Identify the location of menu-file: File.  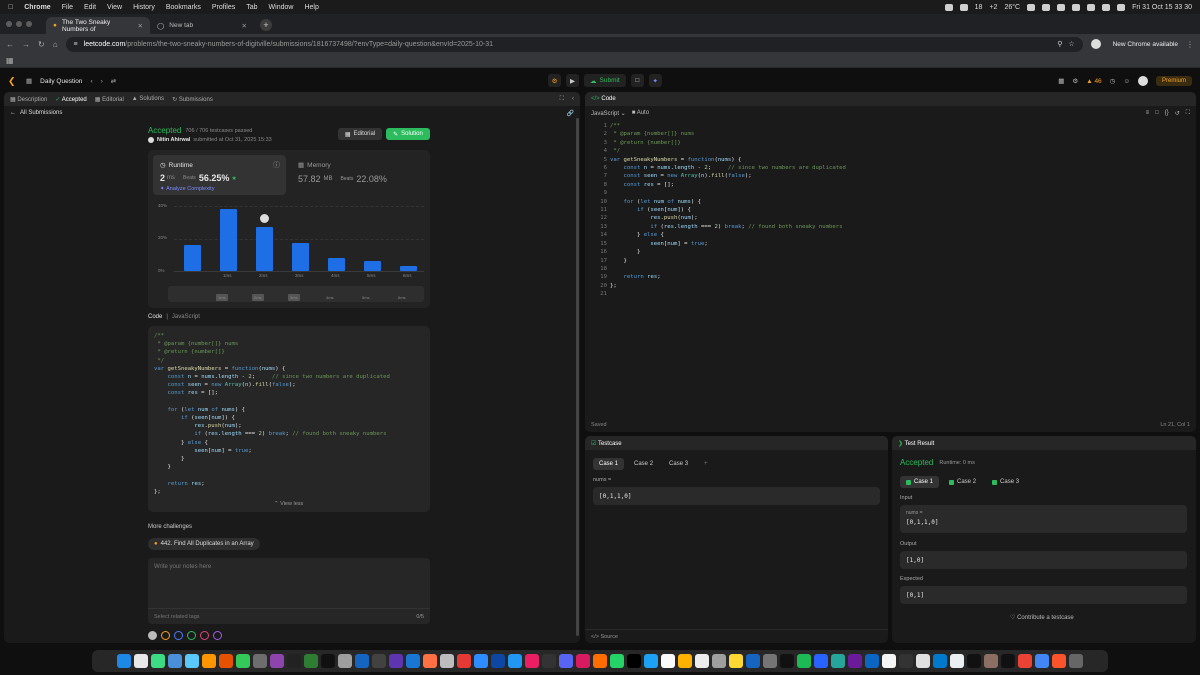
(67, 7).